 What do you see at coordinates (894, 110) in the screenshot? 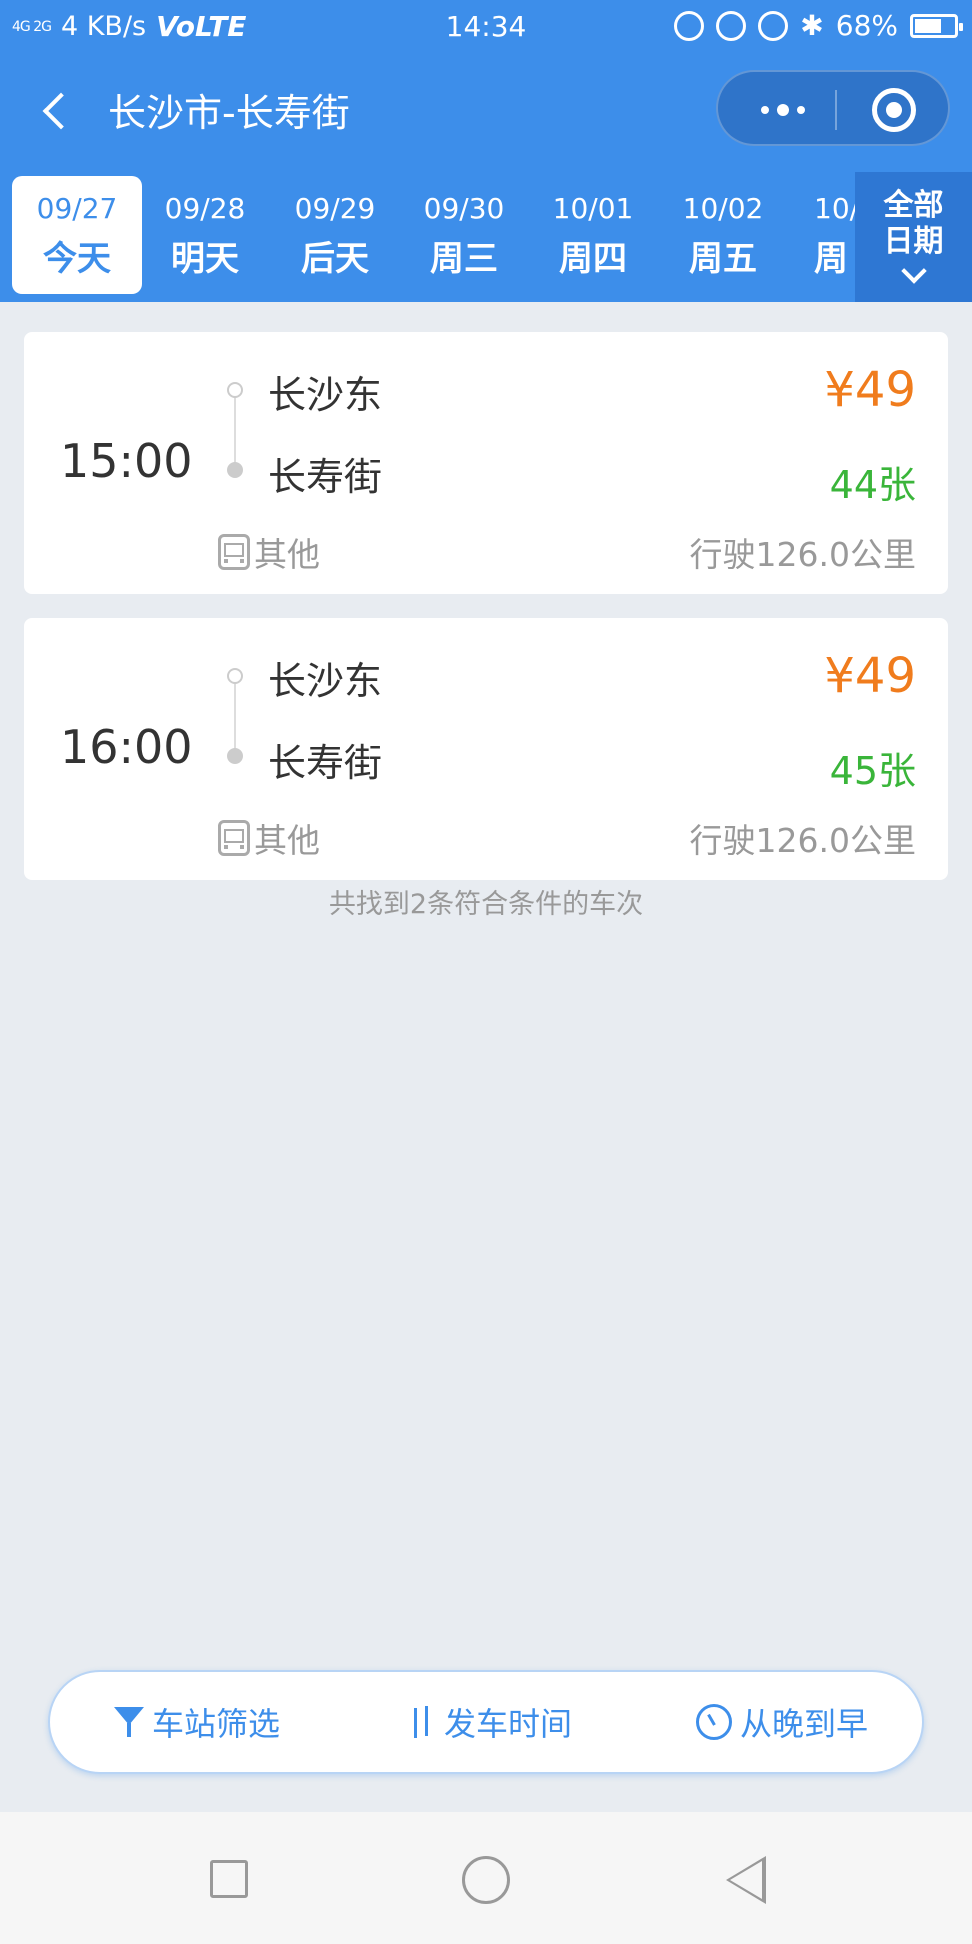
I see `close-button` at bounding box center [894, 110].